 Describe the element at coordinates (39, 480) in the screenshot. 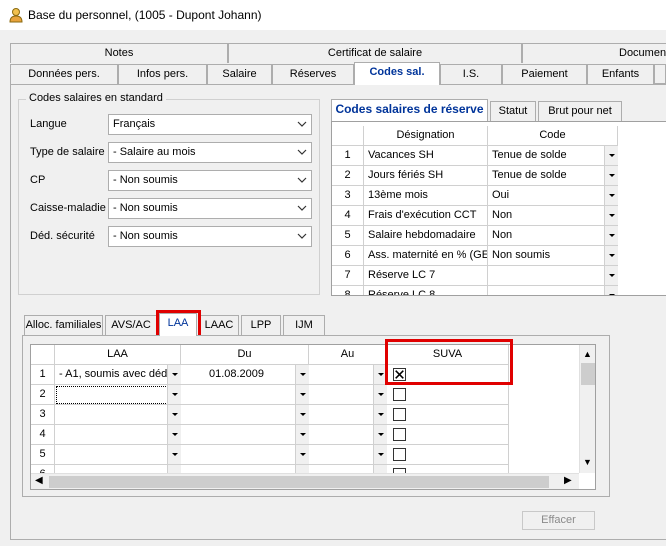

I see `scroll-left-icon: ◀` at that location.